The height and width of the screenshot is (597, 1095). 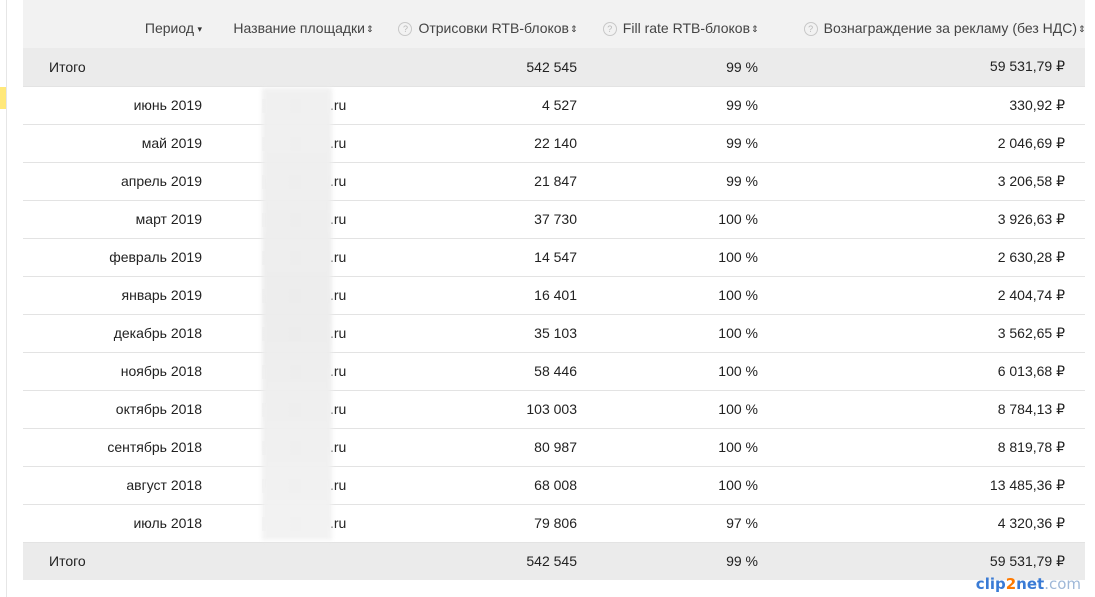 What do you see at coordinates (112, 523) in the screenshot?
I see `period-cell: июль 2018` at bounding box center [112, 523].